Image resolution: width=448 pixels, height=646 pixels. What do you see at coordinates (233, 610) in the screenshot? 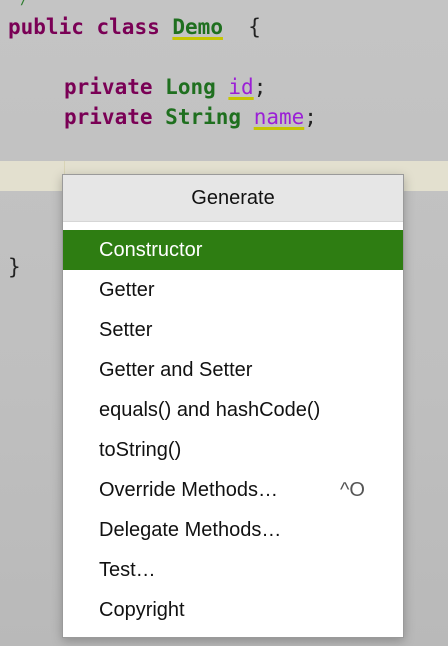
I see `menu-item-copyright: Copyright` at bounding box center [233, 610].